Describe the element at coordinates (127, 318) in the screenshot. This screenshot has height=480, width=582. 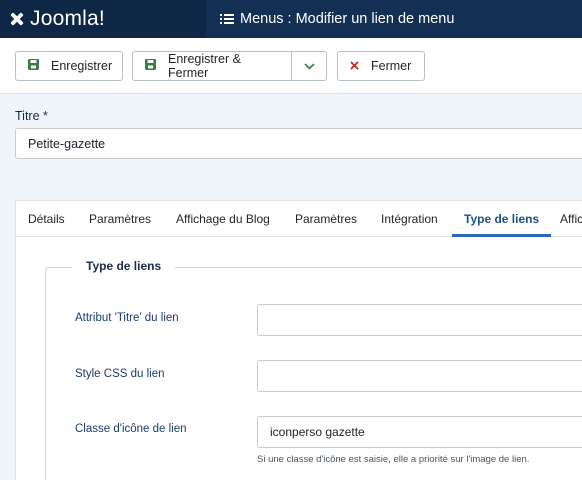
I see `link-title-attr-label: Attribut 'Titre' du lien` at that location.